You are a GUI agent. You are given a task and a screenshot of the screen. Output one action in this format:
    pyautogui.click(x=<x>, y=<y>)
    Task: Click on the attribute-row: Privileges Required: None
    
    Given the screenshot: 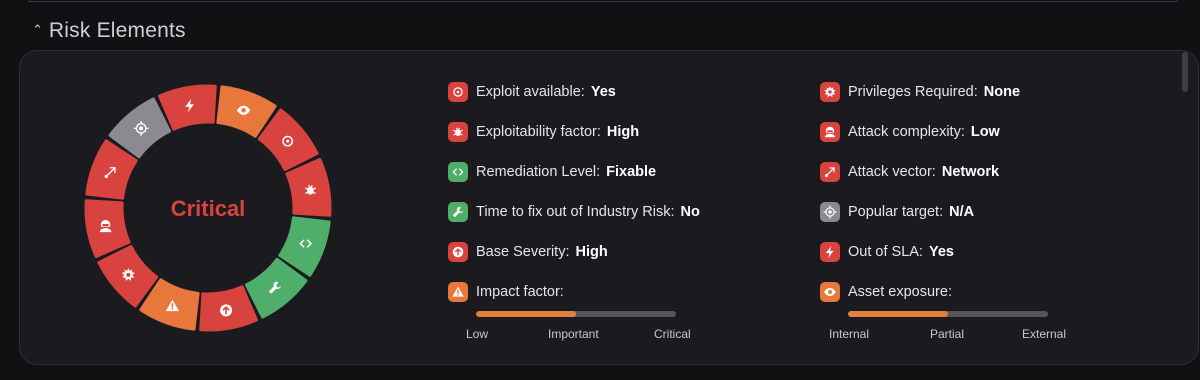 What is the action you would take?
    pyautogui.click(x=920, y=92)
    